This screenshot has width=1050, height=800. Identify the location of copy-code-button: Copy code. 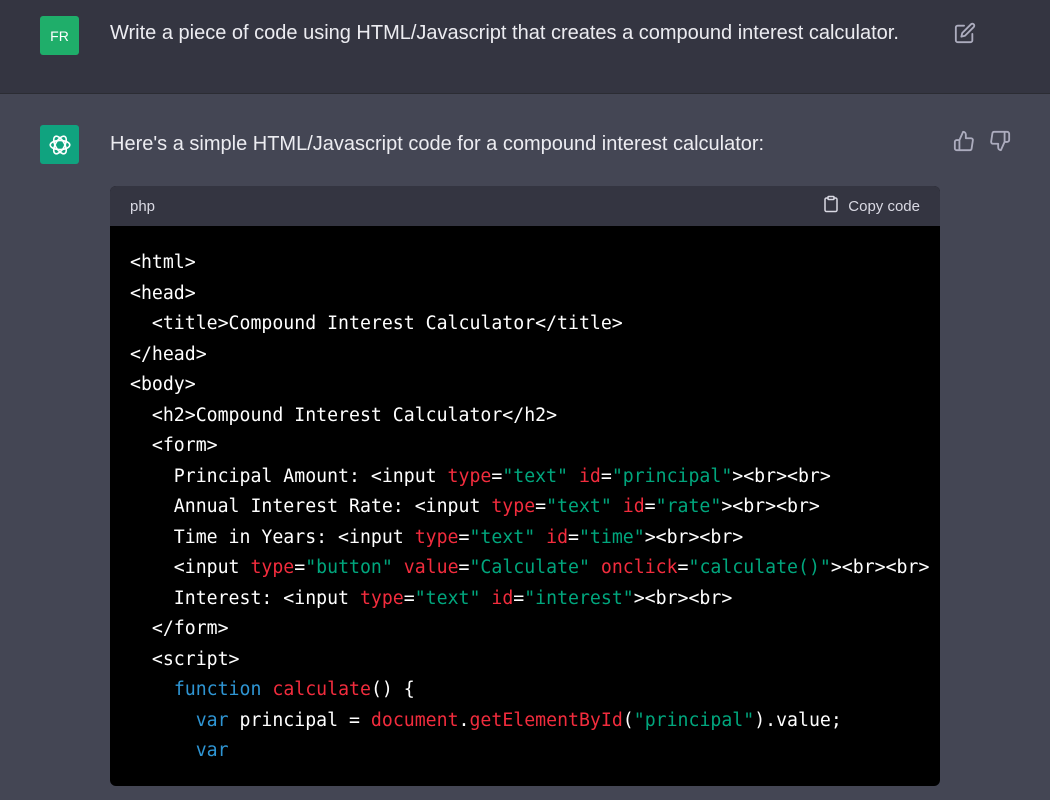
(871, 206).